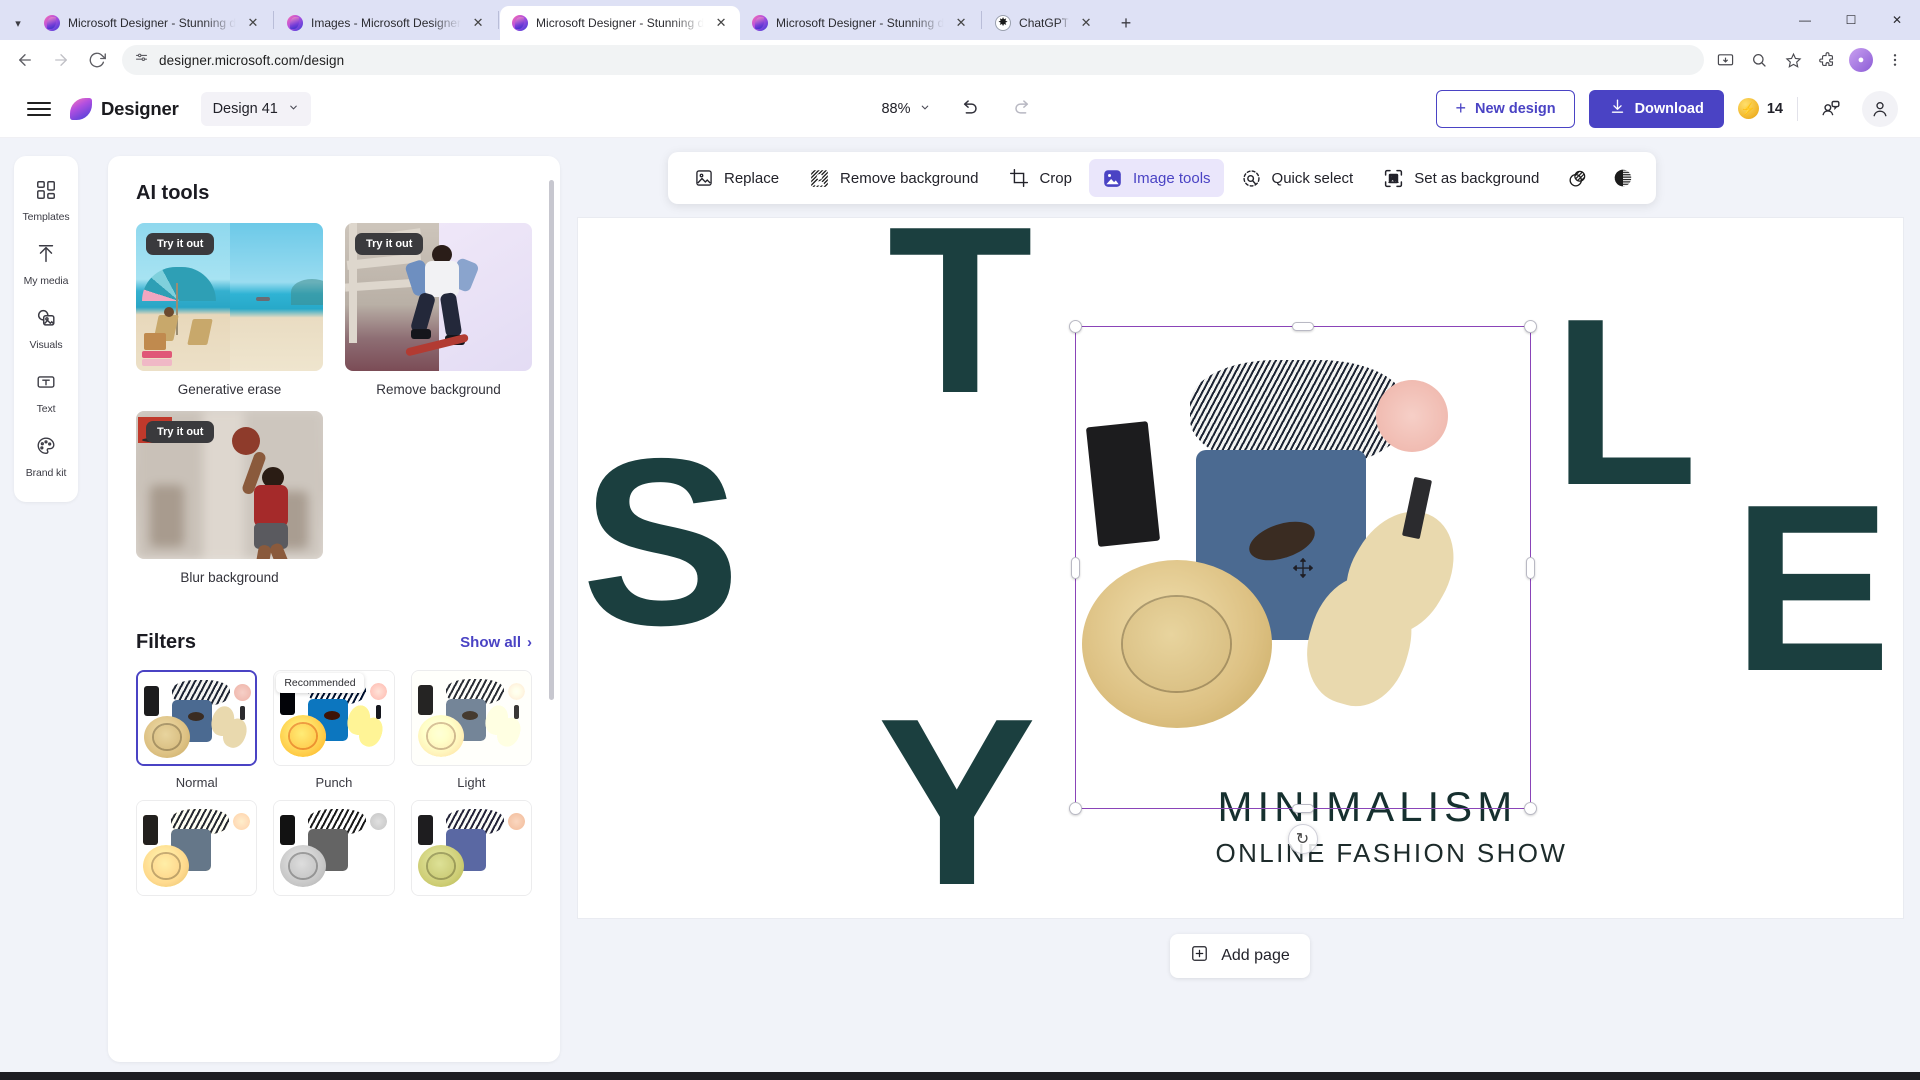 The height and width of the screenshot is (1080, 1920). Describe the element at coordinates (620, 23) in the screenshot. I see `browser-tab-3-active: Microsoft Designer - Stunning d ✕` at that location.